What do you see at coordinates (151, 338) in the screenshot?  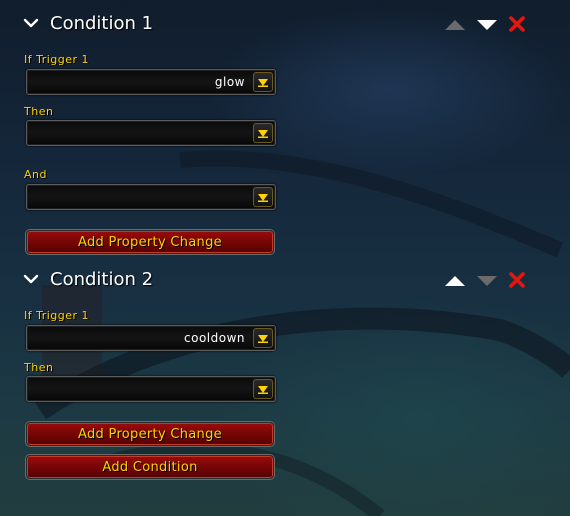 I see `condition-2-trigger-dropdown: cooldown` at bounding box center [151, 338].